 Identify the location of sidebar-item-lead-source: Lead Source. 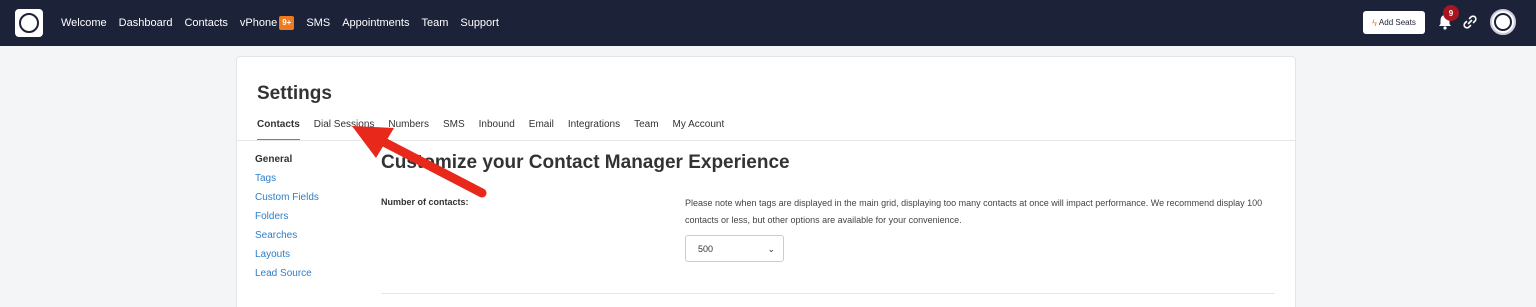
(287, 277).